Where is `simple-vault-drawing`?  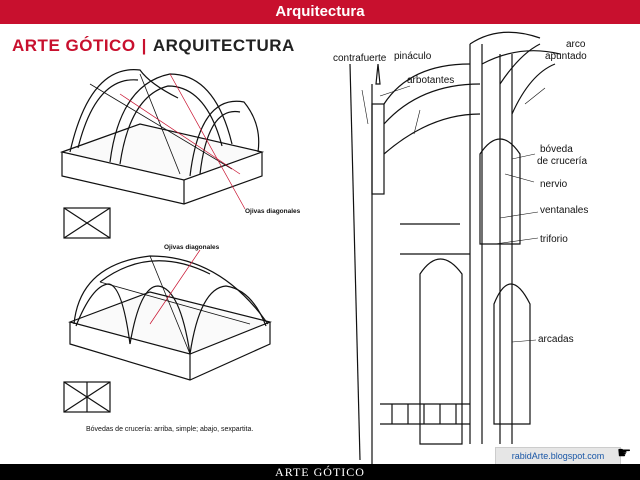
simple-vault-drawing is located at coordinates (162, 139).